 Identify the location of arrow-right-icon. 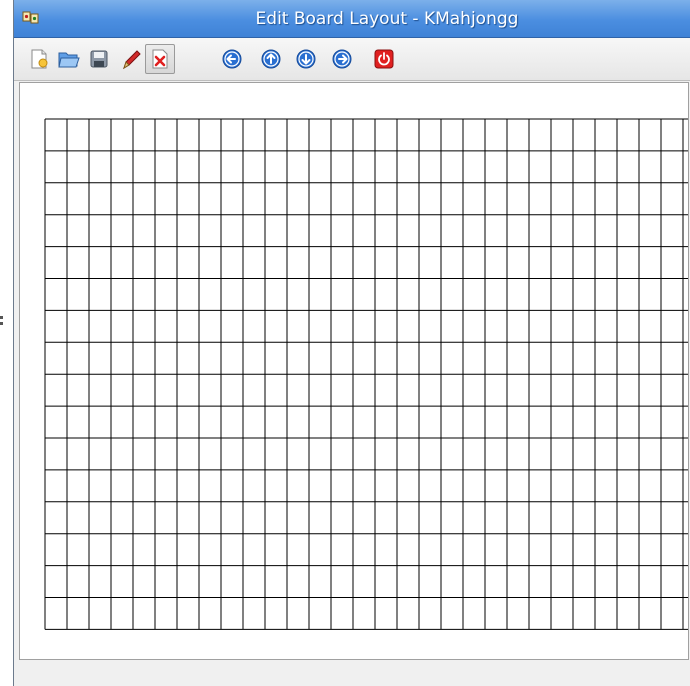
(342, 59).